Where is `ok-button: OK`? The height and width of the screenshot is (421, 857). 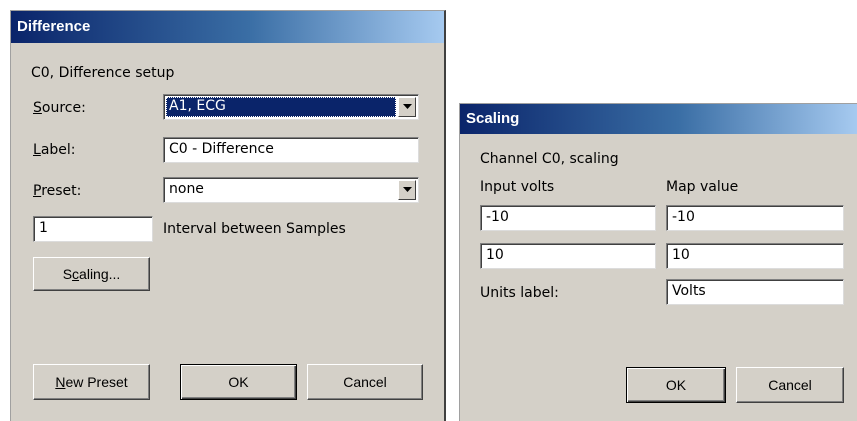
ok-button: OK is located at coordinates (238, 382).